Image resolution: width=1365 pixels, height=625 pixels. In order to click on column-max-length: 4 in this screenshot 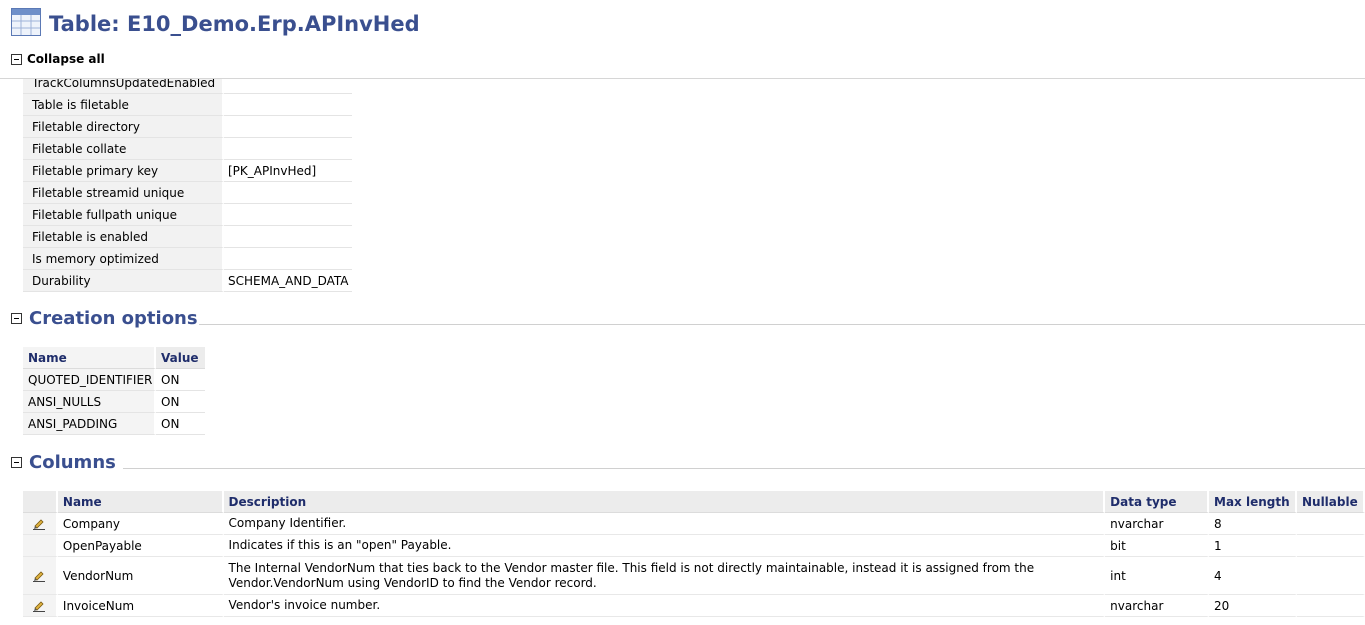, I will do `click(1253, 576)`.